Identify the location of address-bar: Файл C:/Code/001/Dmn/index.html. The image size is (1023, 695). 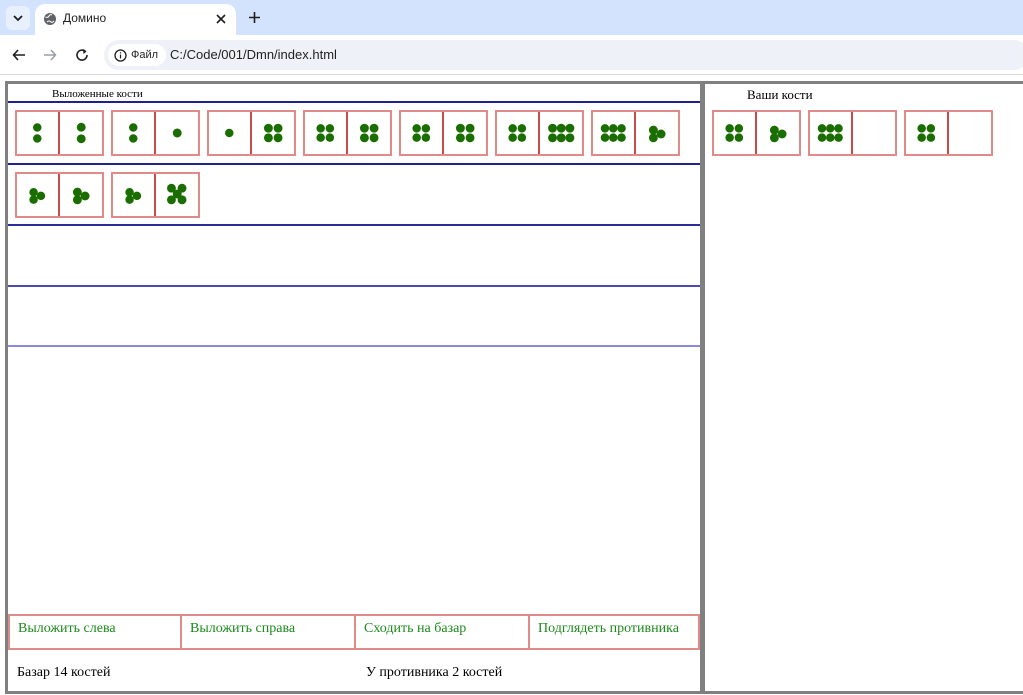
(563, 55).